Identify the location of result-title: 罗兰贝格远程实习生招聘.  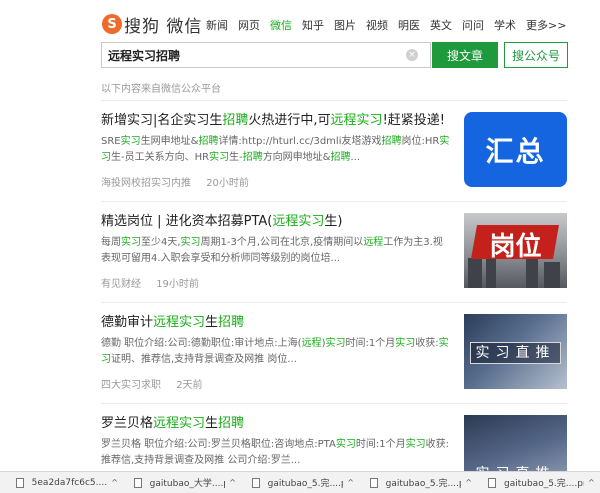
(276, 424).